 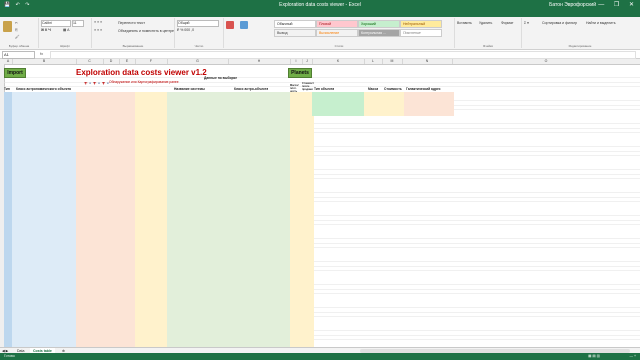 I want to click on window-controls: — ❐ ✕, so click(x=618, y=5).